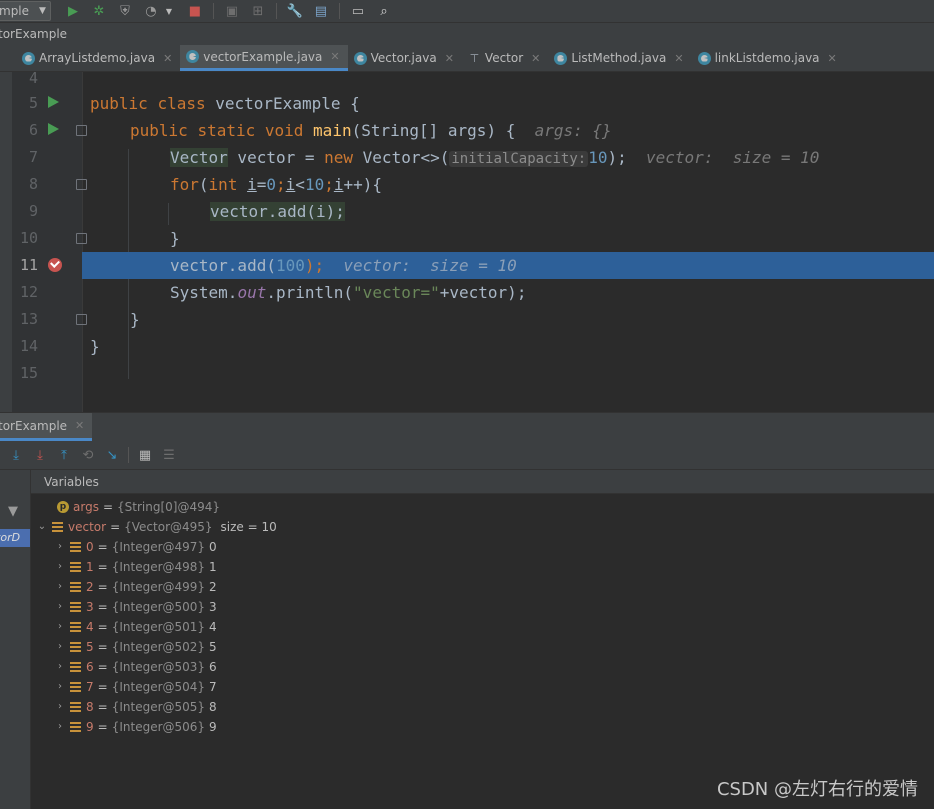 This screenshot has height=809, width=934. Describe the element at coordinates (467, 346) in the screenshot. I see `code-line: 14 }` at that location.